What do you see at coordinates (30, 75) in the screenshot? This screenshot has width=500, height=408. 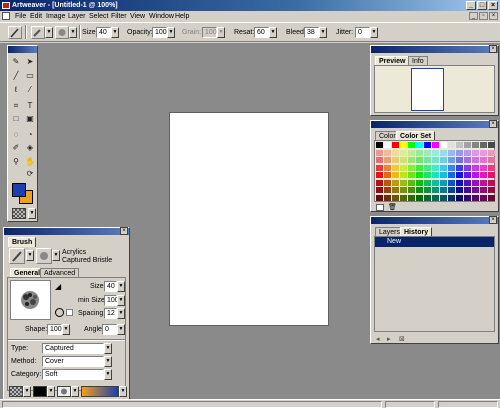 I see `rectangle-select-icon: ▭` at bounding box center [30, 75].